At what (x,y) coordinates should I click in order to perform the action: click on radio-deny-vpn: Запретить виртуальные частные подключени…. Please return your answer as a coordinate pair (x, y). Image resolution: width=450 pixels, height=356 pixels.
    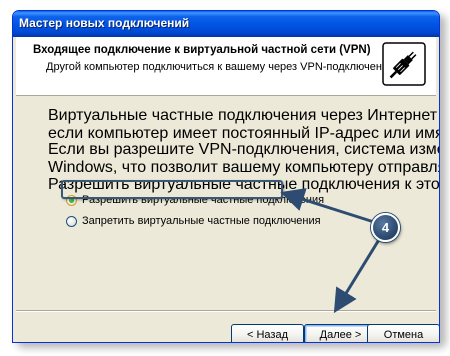
    Looking at the image, I should click on (193, 221).